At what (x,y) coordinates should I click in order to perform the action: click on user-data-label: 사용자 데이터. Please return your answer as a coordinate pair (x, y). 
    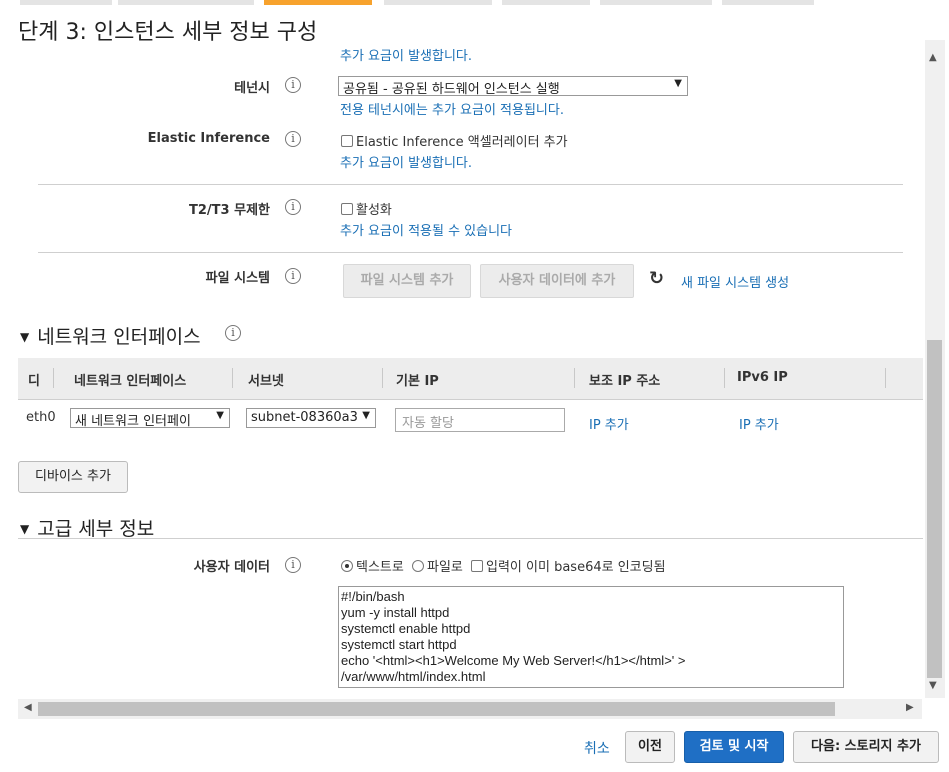
    Looking at the image, I should click on (231, 567).